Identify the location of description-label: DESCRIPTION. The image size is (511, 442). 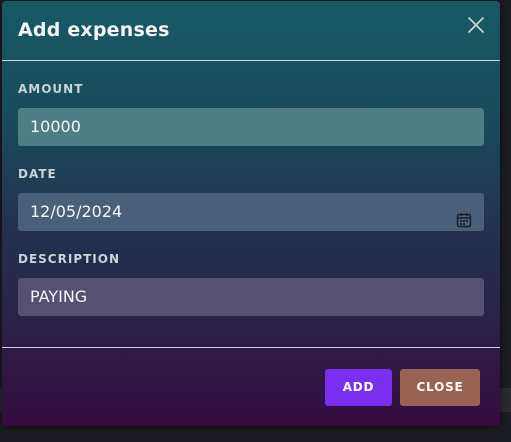
(69, 259).